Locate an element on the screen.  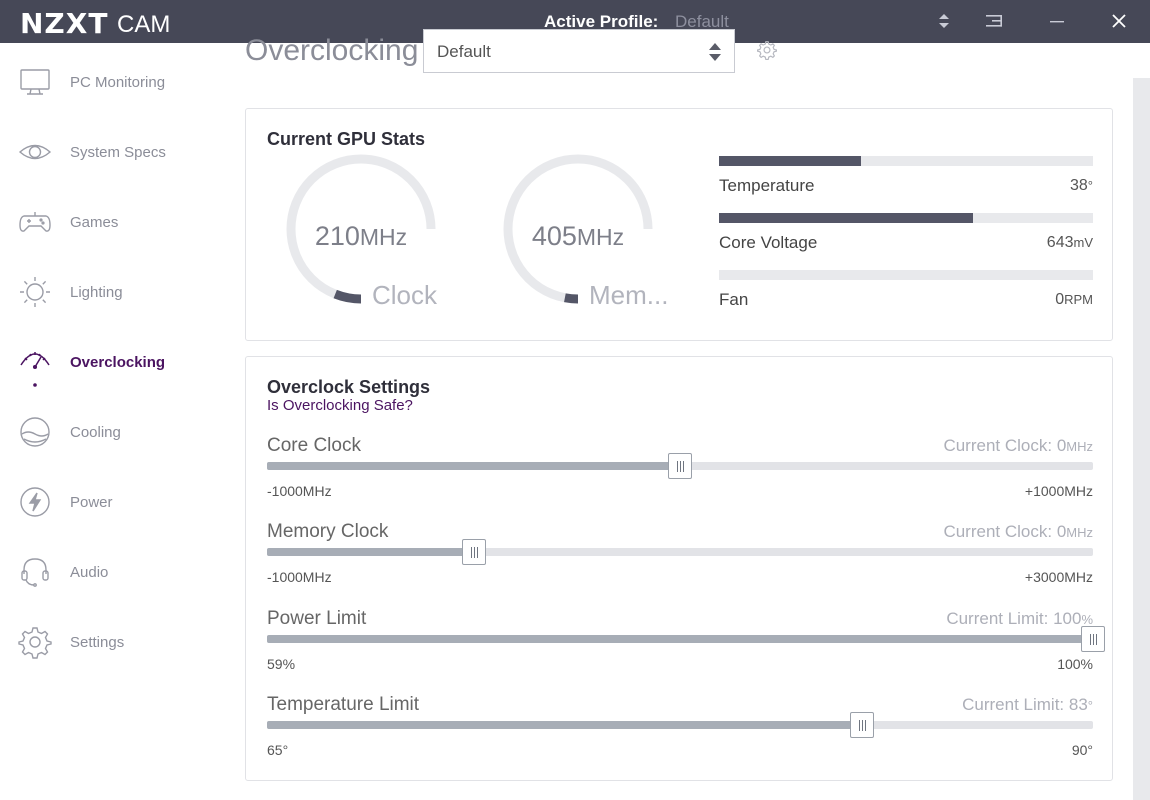
sidebar-item-label: Settings is located at coordinates (97, 642).